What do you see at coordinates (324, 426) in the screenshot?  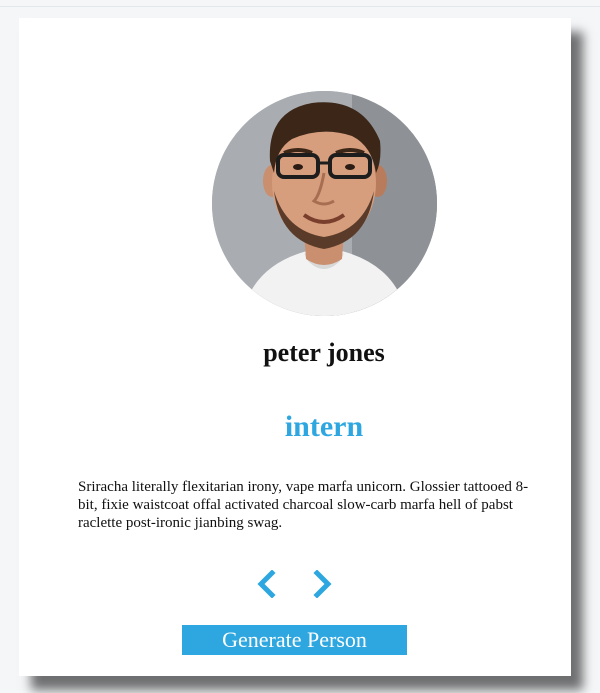 I see `person-job: intern` at bounding box center [324, 426].